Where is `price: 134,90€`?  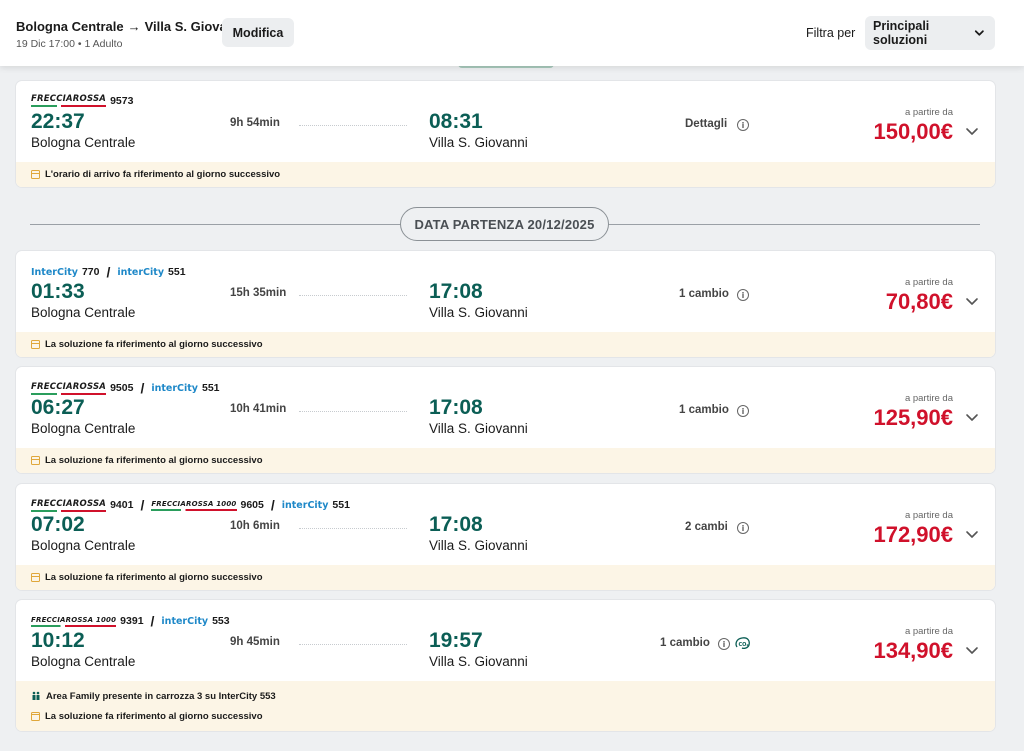
price: 134,90€ is located at coordinates (913, 650).